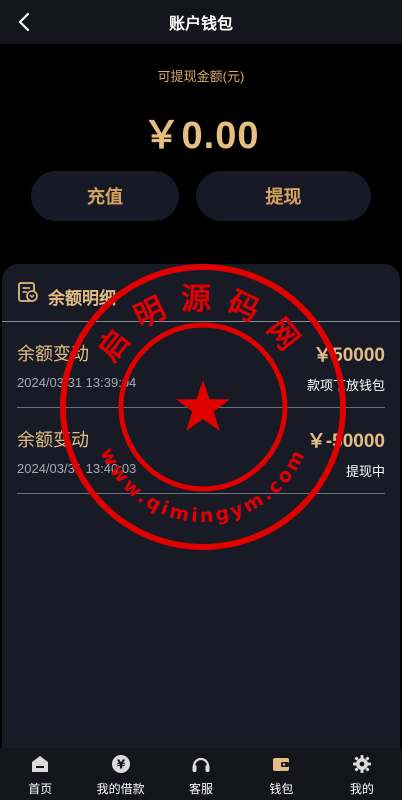 This screenshot has width=402, height=800. I want to click on top-nav-bar: 账户钱包, so click(201, 22).